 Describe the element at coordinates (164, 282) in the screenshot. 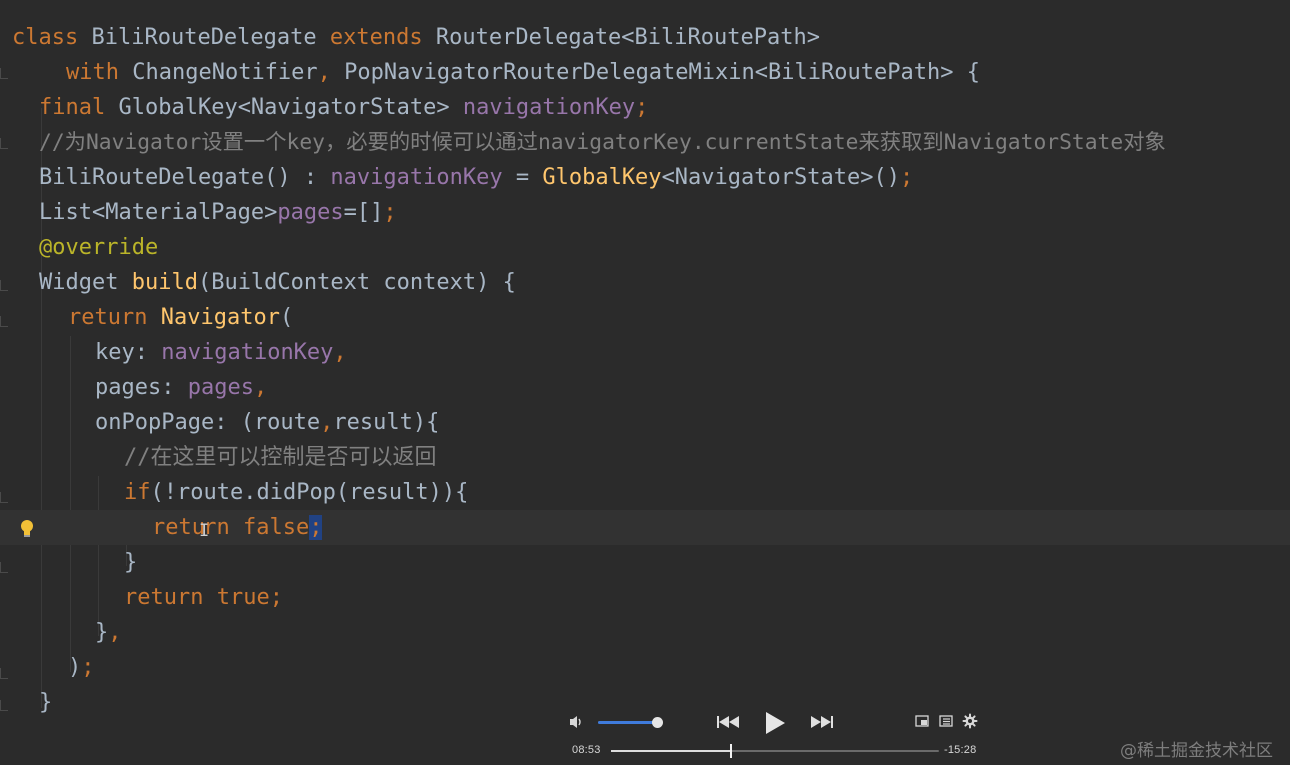

I see `function-name: build` at that location.